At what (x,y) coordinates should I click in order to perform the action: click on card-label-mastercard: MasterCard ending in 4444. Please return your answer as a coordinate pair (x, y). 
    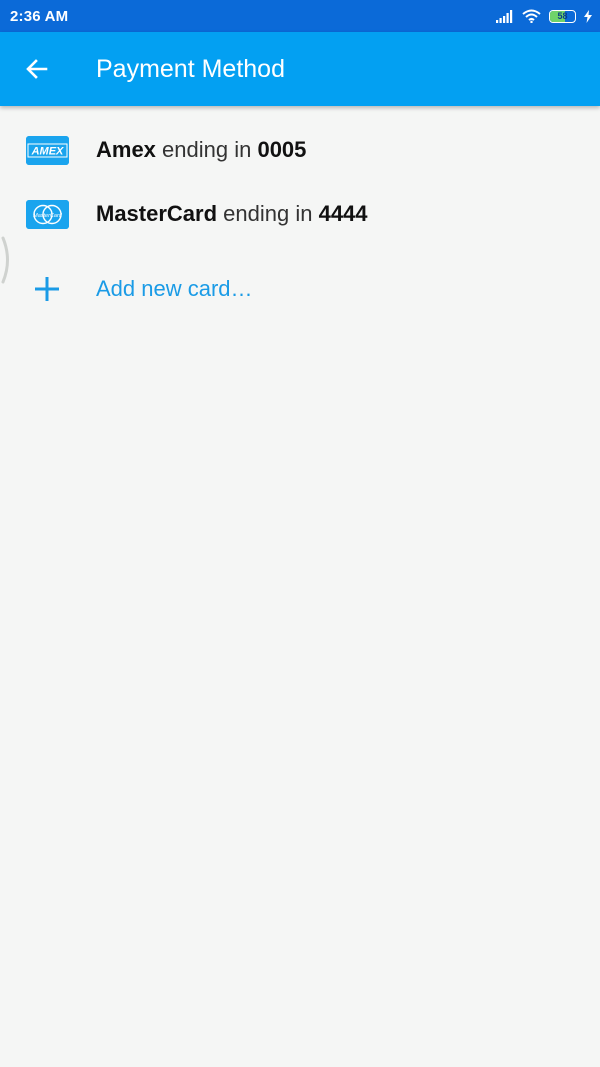
    Looking at the image, I should click on (232, 214).